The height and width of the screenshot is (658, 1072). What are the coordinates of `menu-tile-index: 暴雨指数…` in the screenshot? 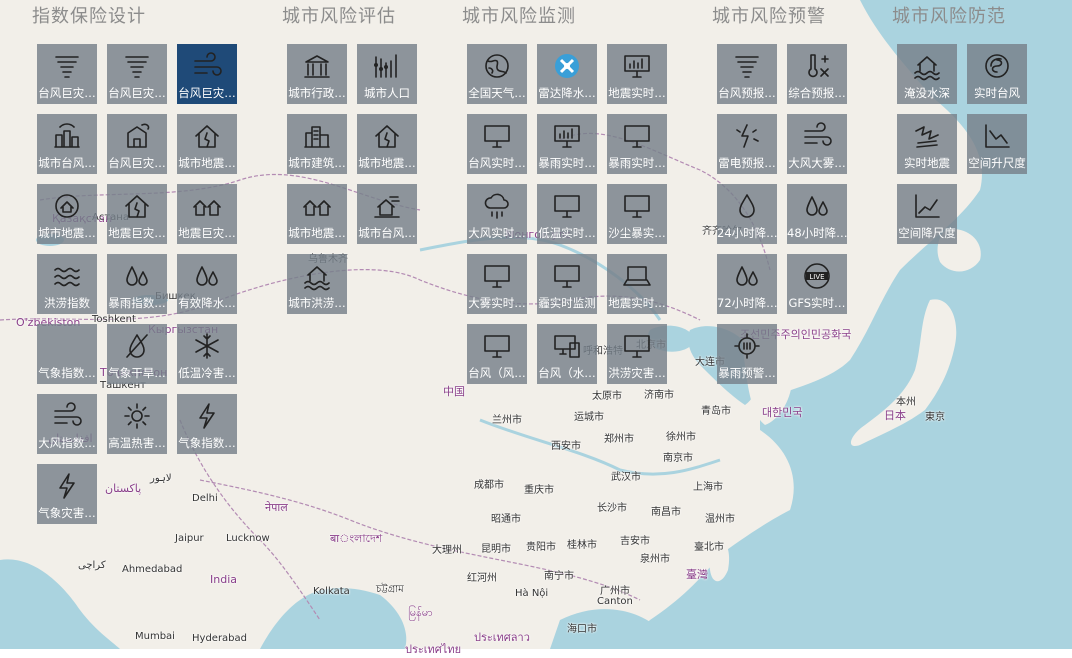 It's located at (137, 284).